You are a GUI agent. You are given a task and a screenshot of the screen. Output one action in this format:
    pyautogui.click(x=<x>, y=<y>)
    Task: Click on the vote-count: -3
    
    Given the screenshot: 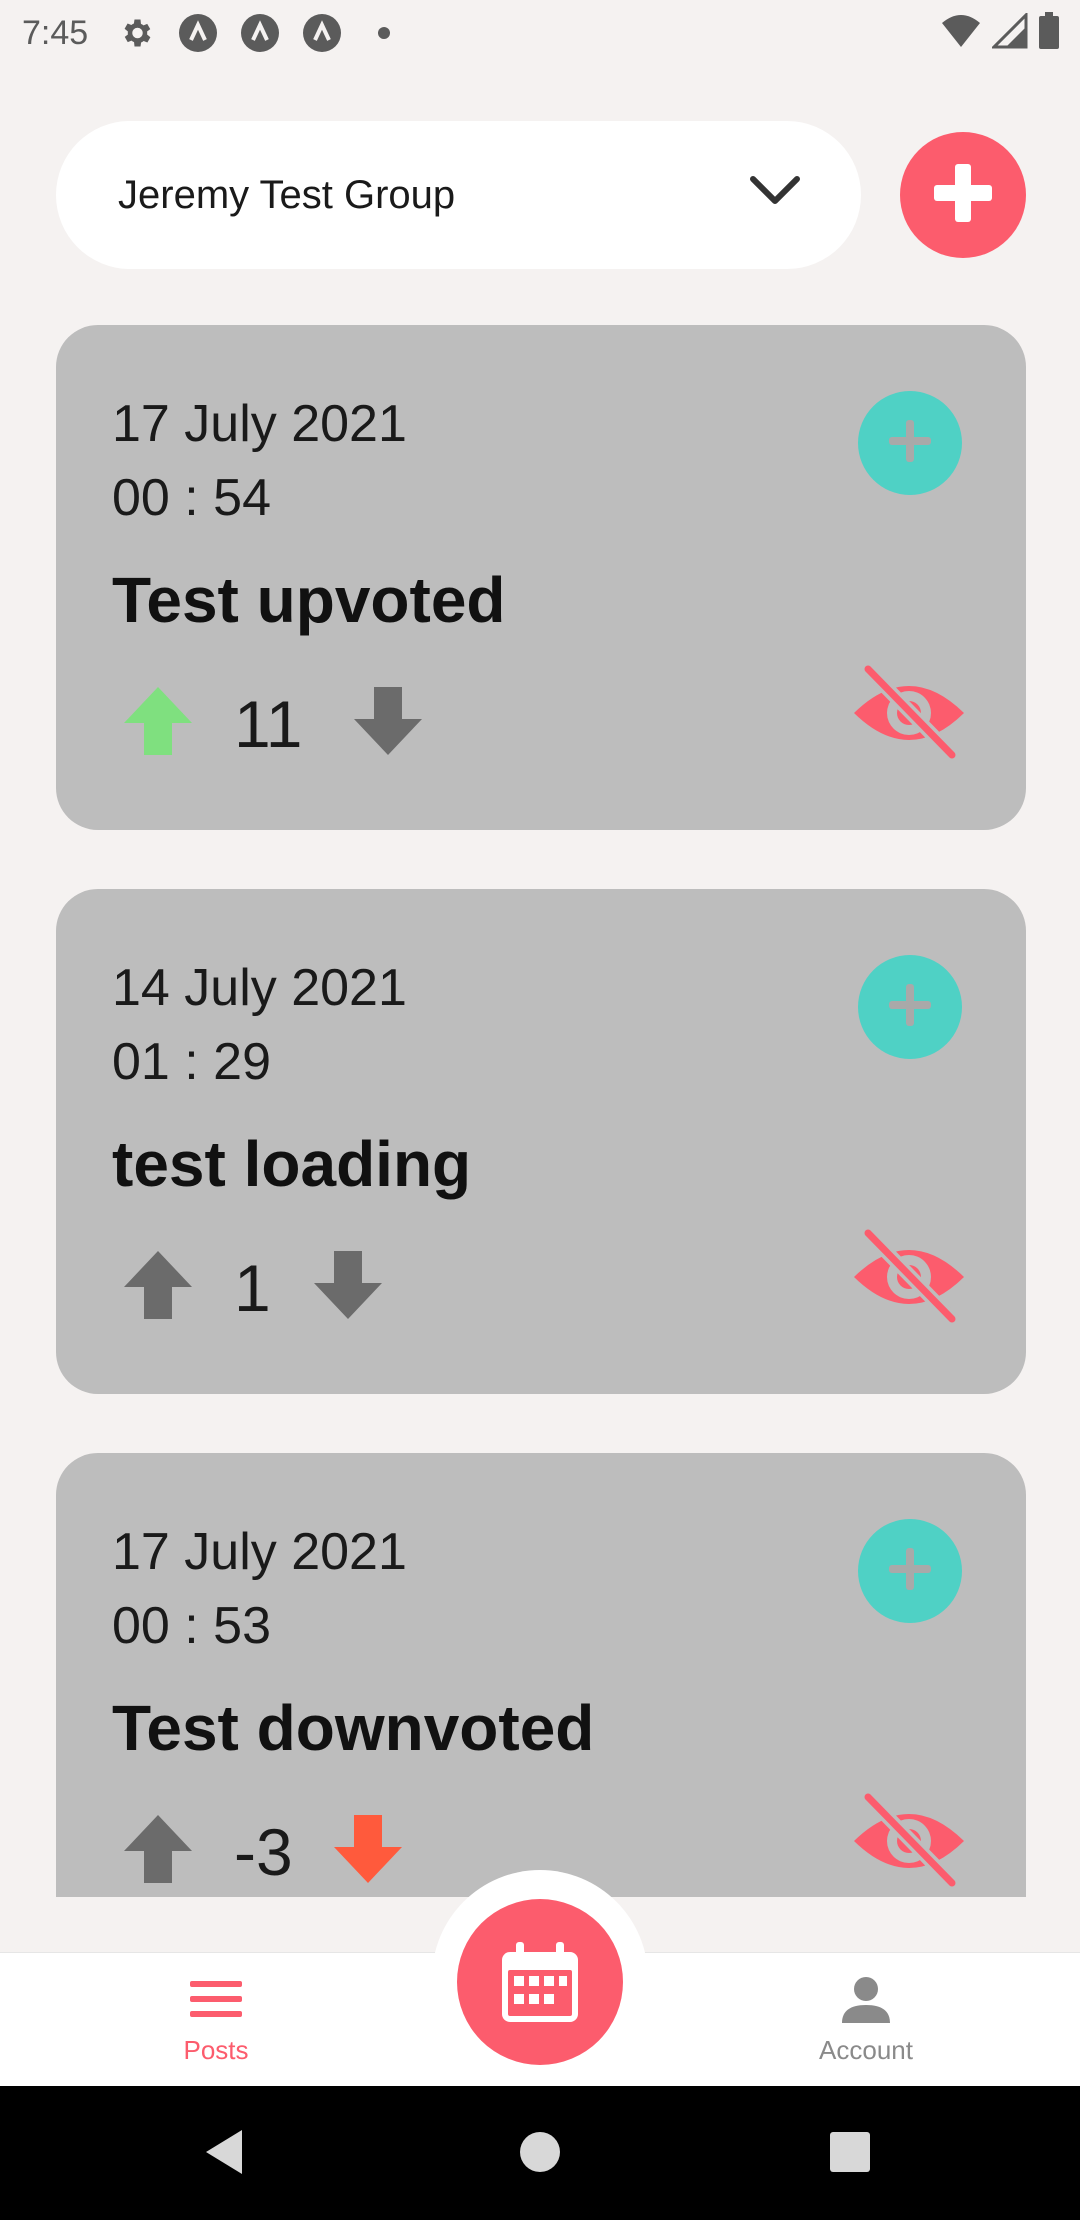 What is the action you would take?
    pyautogui.click(x=263, y=1852)
    